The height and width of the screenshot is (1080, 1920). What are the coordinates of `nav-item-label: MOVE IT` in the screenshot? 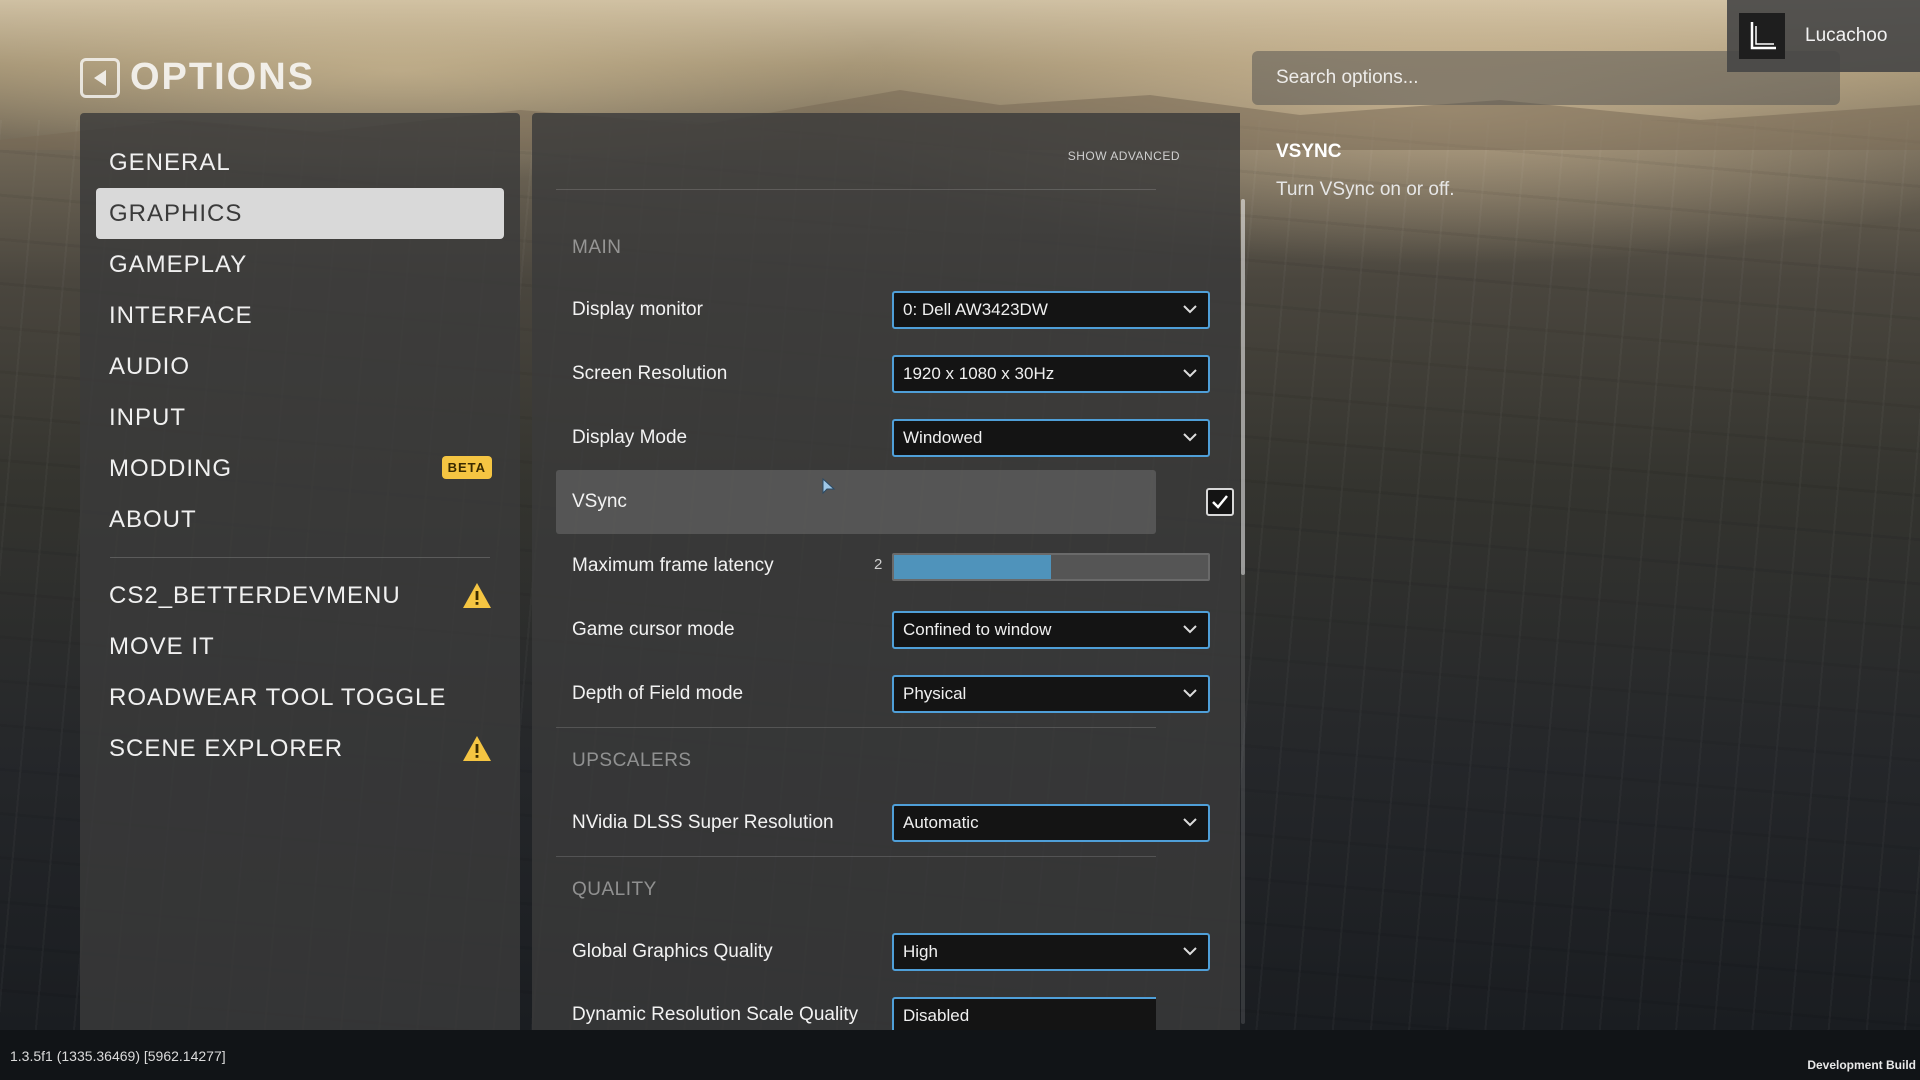 It's located at (162, 646).